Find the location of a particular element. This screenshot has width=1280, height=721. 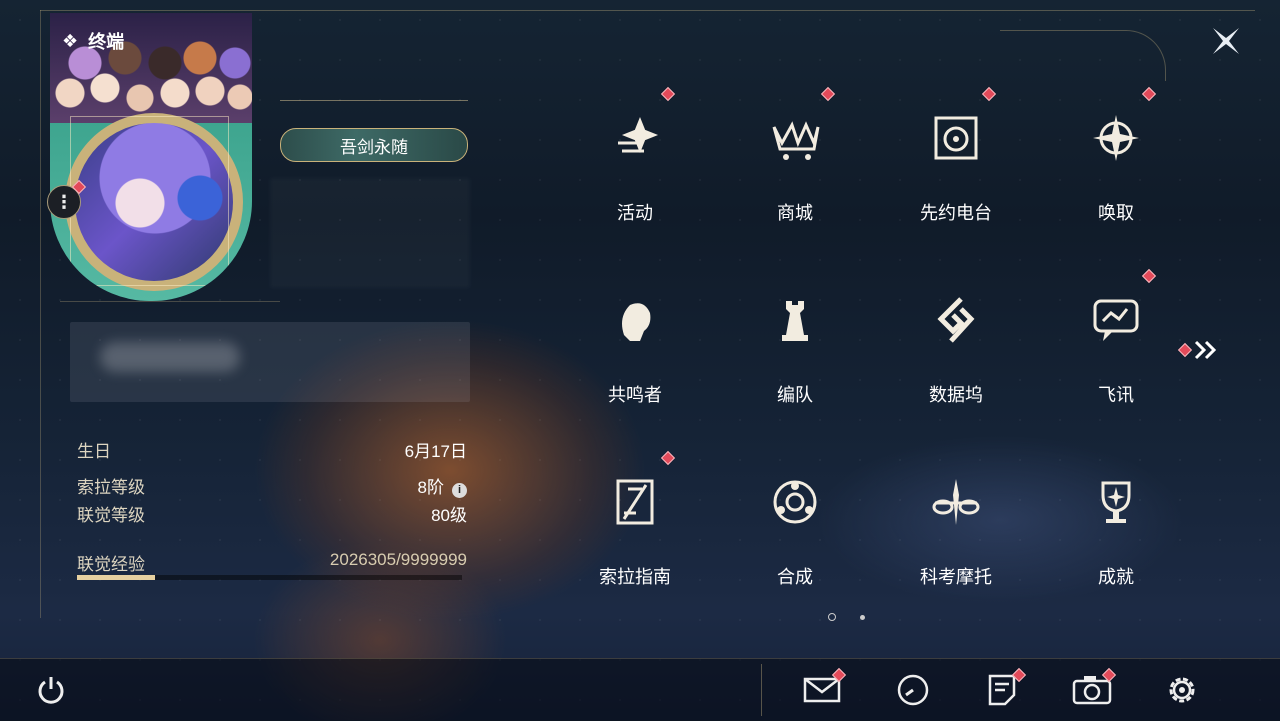

exp-progress-fill is located at coordinates (116, 577).